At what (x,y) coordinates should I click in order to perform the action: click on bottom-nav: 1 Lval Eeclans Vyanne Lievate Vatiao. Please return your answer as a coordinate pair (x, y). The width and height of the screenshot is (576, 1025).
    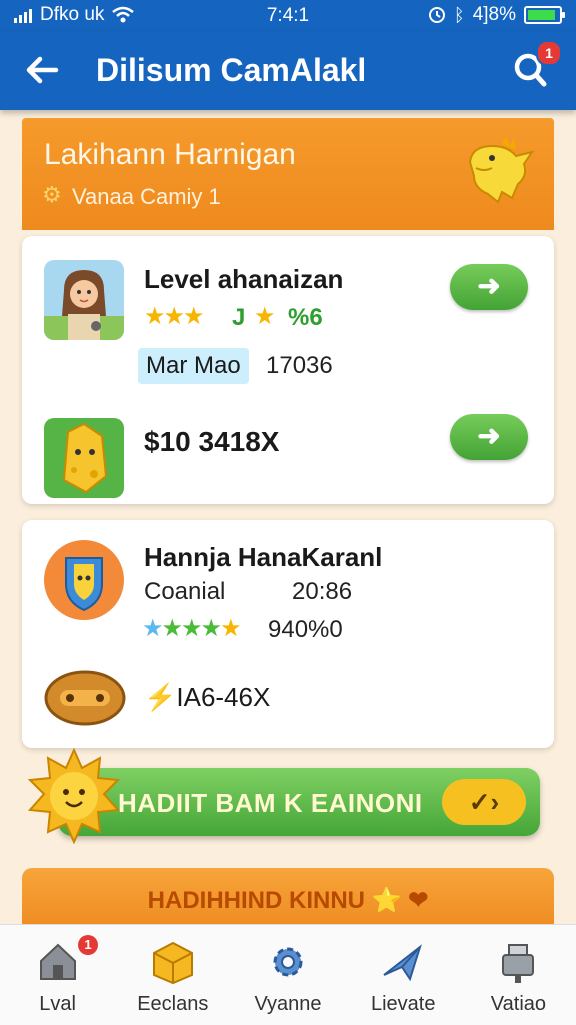
    Looking at the image, I should click on (288, 974).